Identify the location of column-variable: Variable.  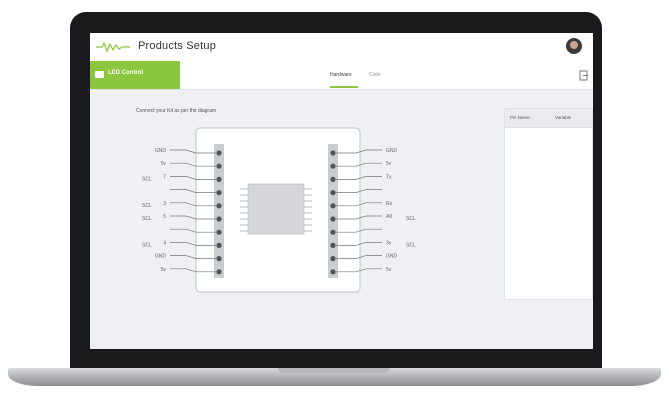
(563, 117).